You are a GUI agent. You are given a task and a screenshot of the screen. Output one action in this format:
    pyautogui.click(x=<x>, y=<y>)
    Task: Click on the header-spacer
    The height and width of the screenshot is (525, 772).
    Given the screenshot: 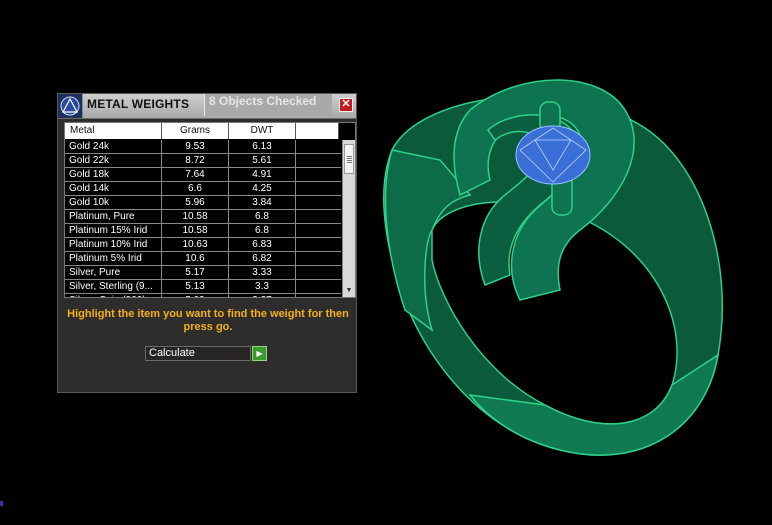 What is the action you would take?
    pyautogui.click(x=347, y=131)
    